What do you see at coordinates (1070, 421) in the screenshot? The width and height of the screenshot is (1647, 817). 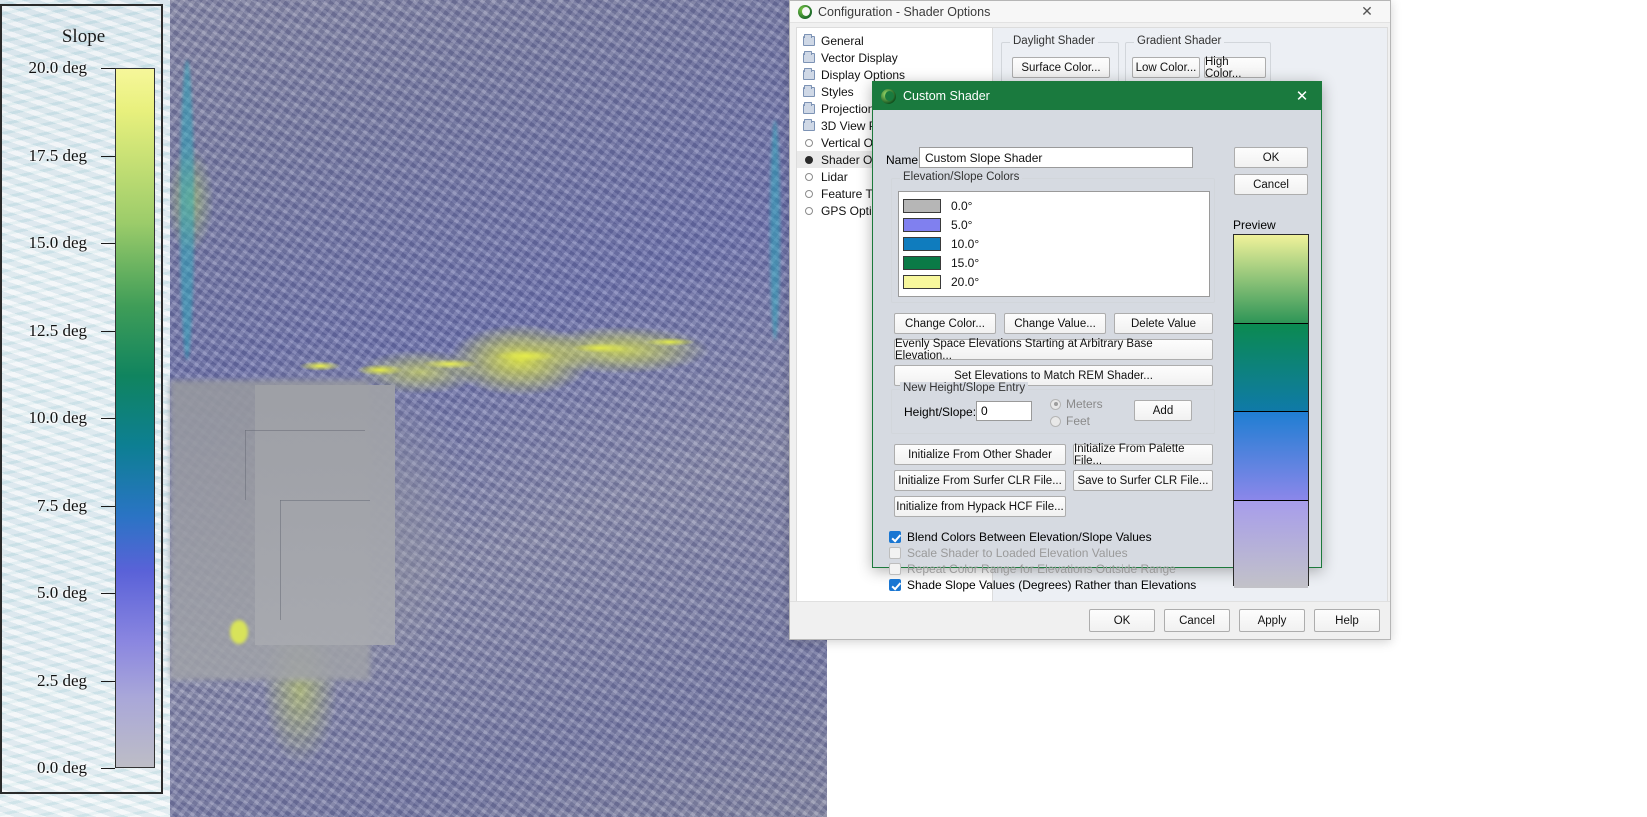 I see `feet-radio-row: Feet` at bounding box center [1070, 421].